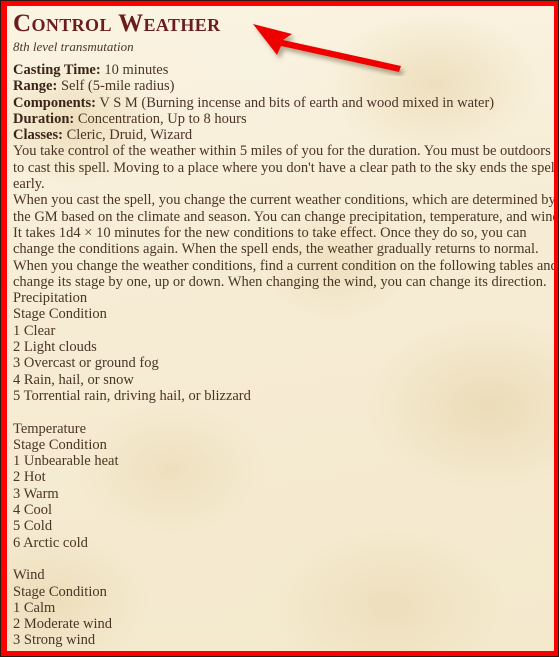 The width and height of the screenshot is (559, 657). Describe the element at coordinates (50, 542) in the screenshot. I see `table-row: 6 Arctic cold` at that location.